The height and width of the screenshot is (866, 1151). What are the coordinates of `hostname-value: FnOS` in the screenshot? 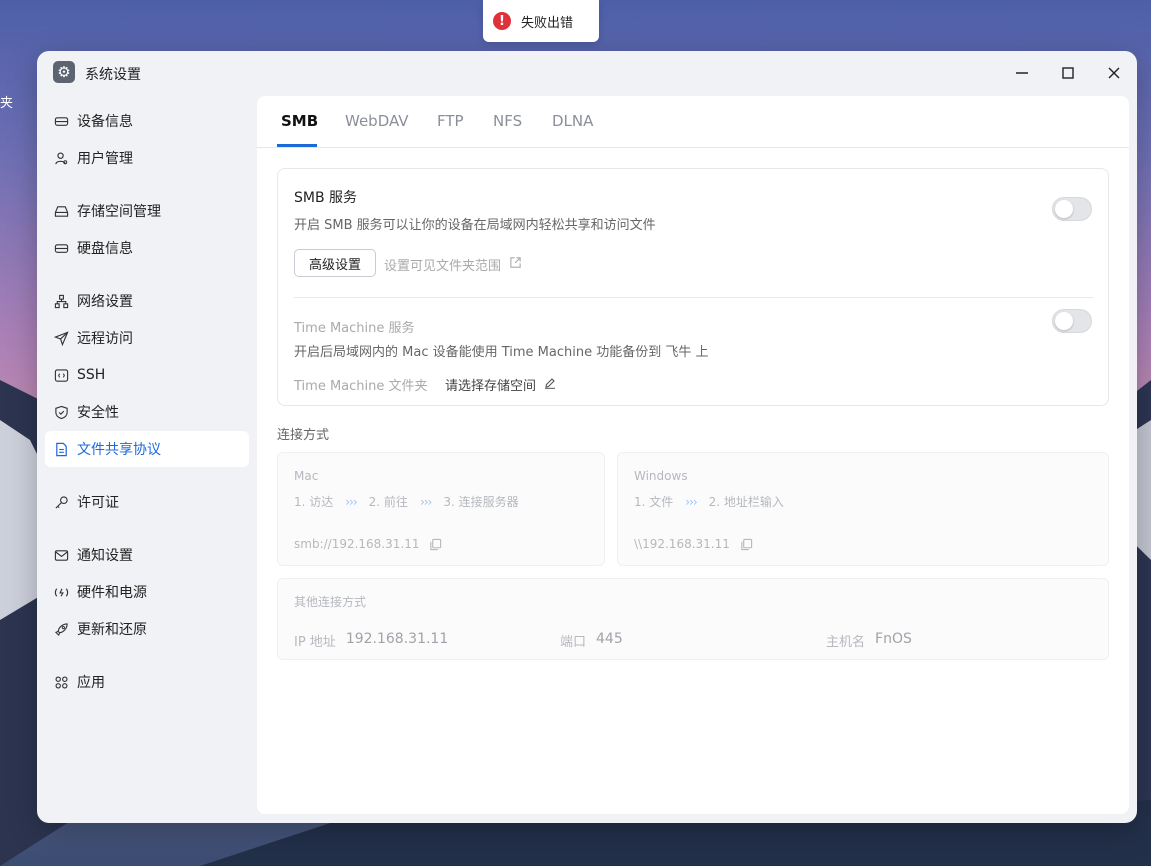 It's located at (893, 639).